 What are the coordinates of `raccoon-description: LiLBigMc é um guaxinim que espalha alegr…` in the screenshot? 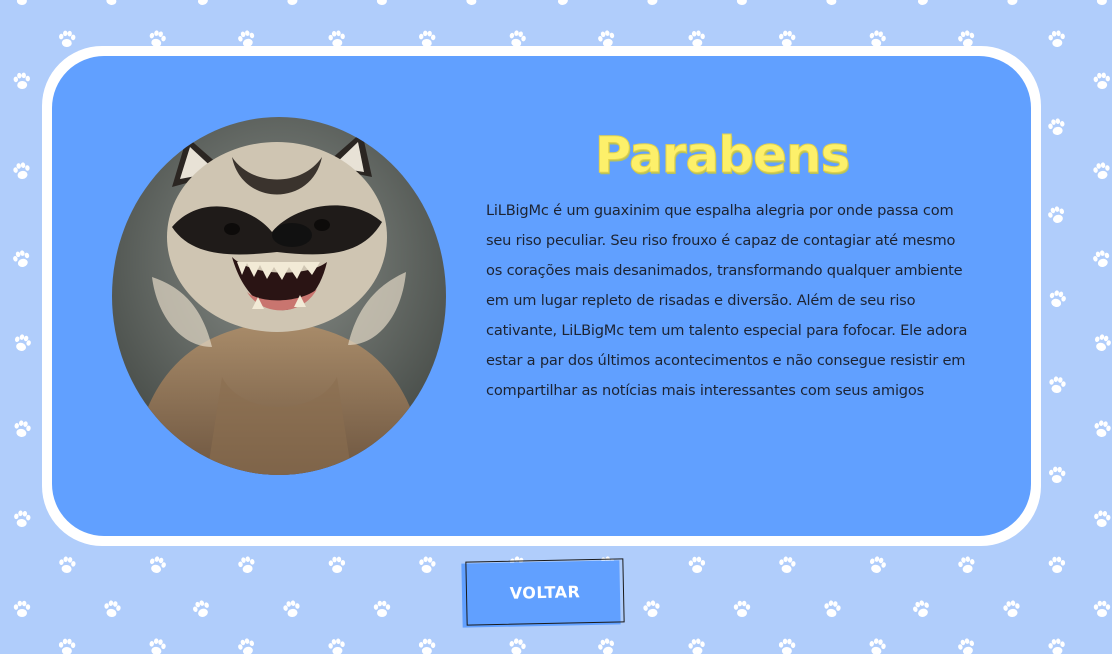 It's located at (727, 300).